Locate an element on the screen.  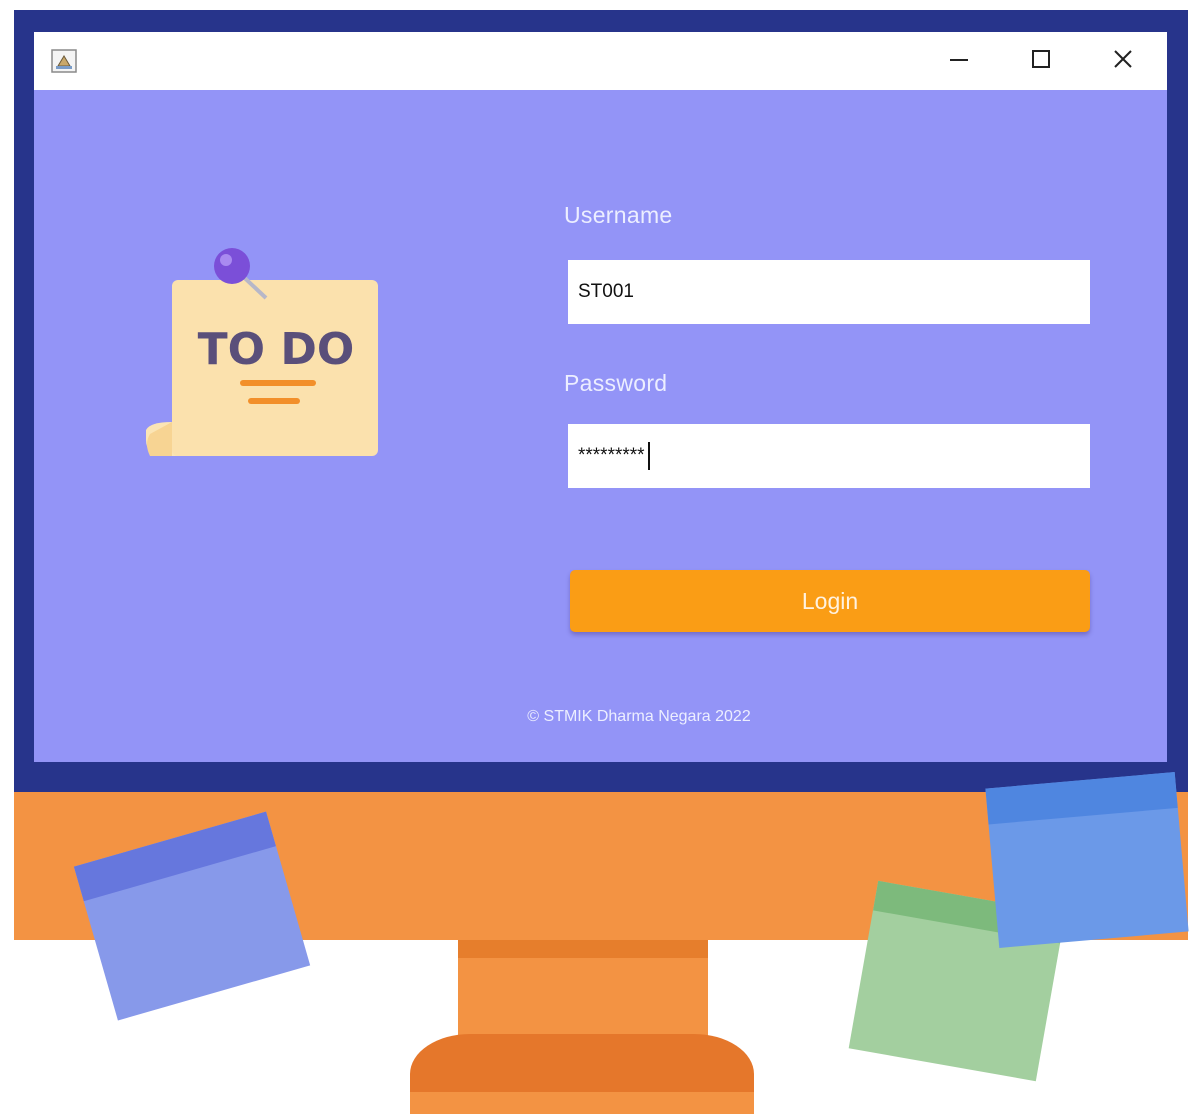
maximize-button is located at coordinates (1041, 61).